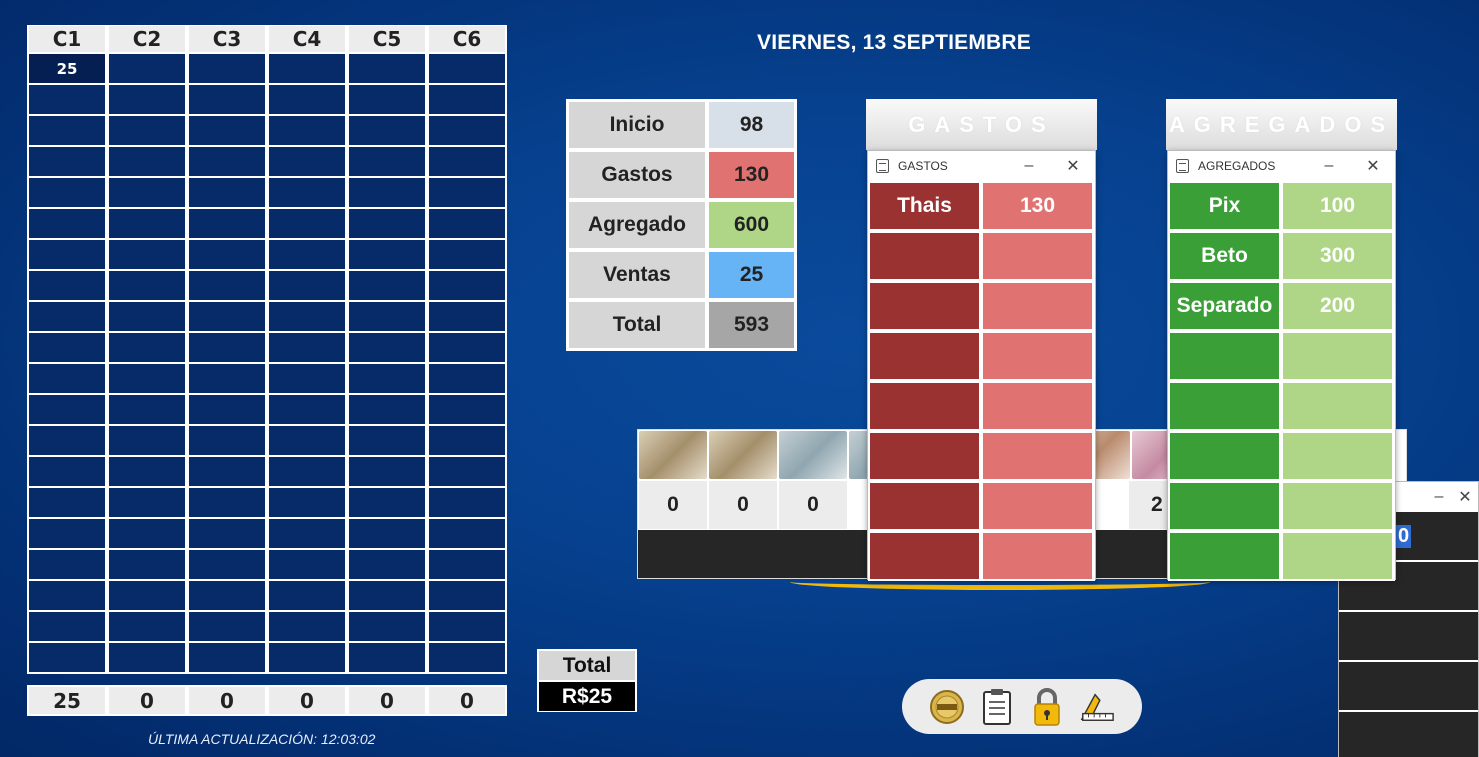 The image size is (1479, 757). What do you see at coordinates (1097, 707) in the screenshot?
I see `ruler-triangle-icon` at bounding box center [1097, 707].